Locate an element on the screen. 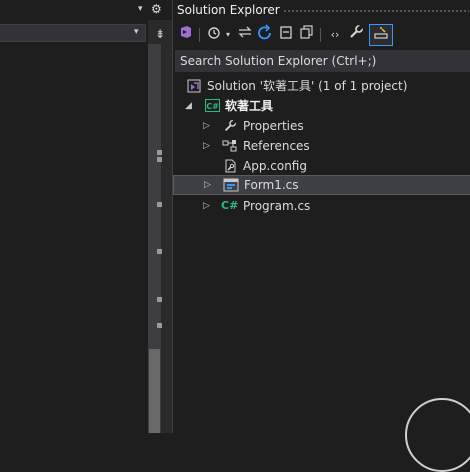 This screenshot has height=472, width=470. panel-title: Solution Explorer is located at coordinates (228, 10).